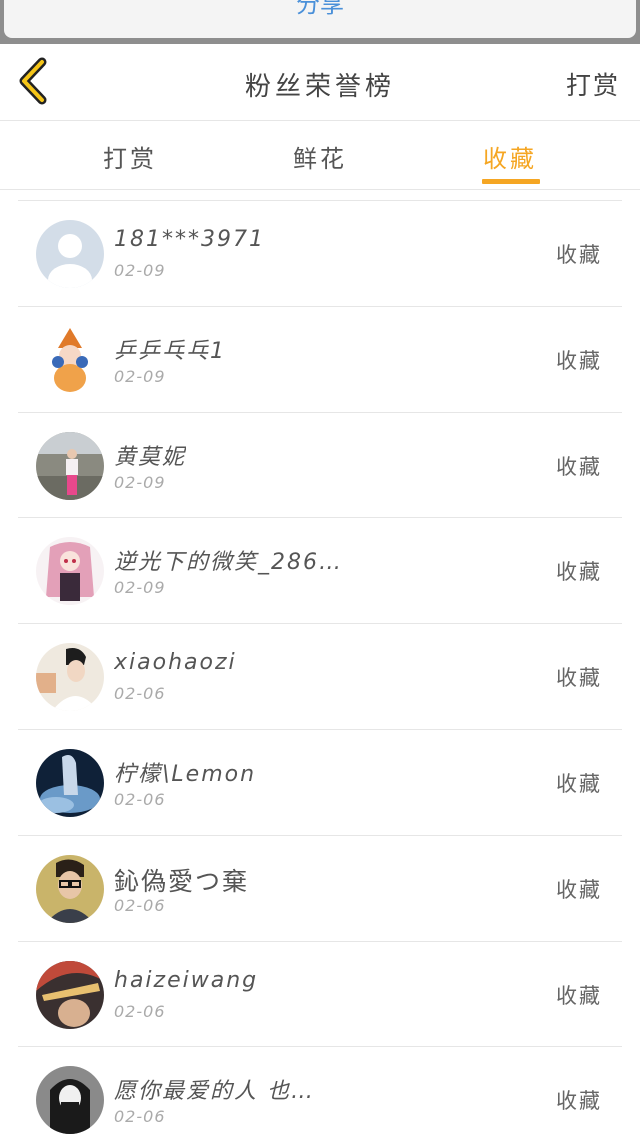  I want to click on list-item: haizeiwang 02-06 收藏, so click(320, 995).